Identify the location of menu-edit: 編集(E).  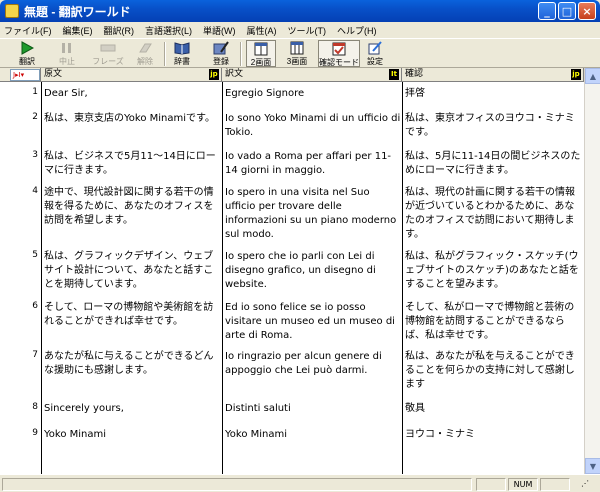
(78, 30).